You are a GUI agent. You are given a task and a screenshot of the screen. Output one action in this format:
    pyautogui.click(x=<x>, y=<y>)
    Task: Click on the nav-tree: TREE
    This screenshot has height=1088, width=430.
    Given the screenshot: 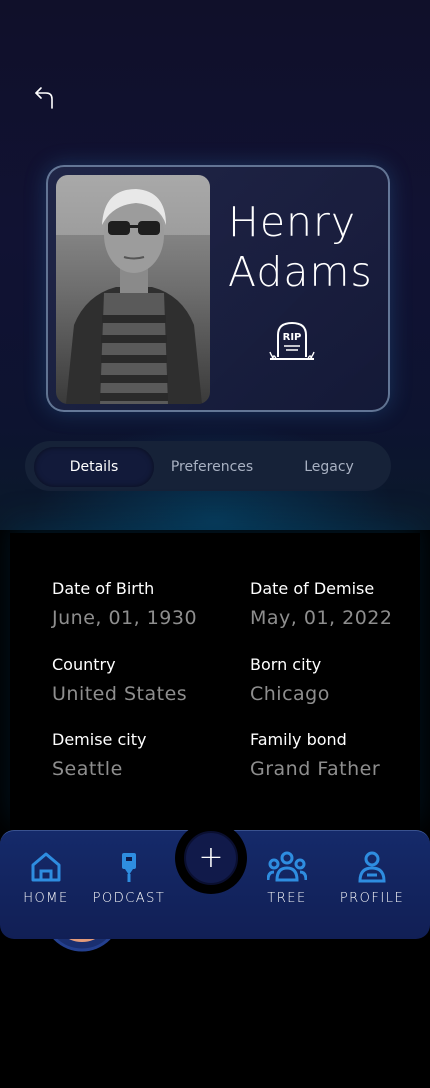 What is the action you would take?
    pyautogui.click(x=287, y=878)
    